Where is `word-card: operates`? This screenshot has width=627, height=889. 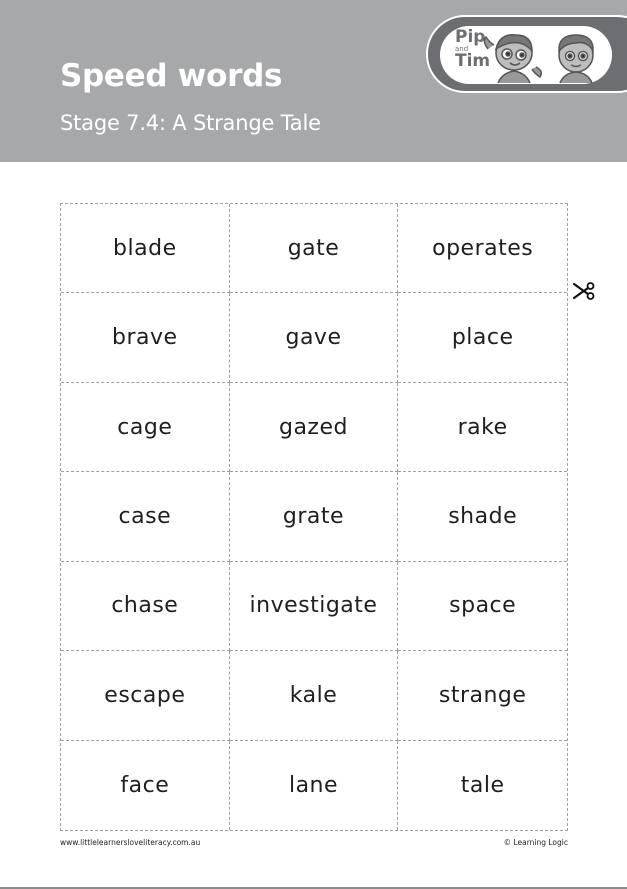 word-card: operates is located at coordinates (482, 249).